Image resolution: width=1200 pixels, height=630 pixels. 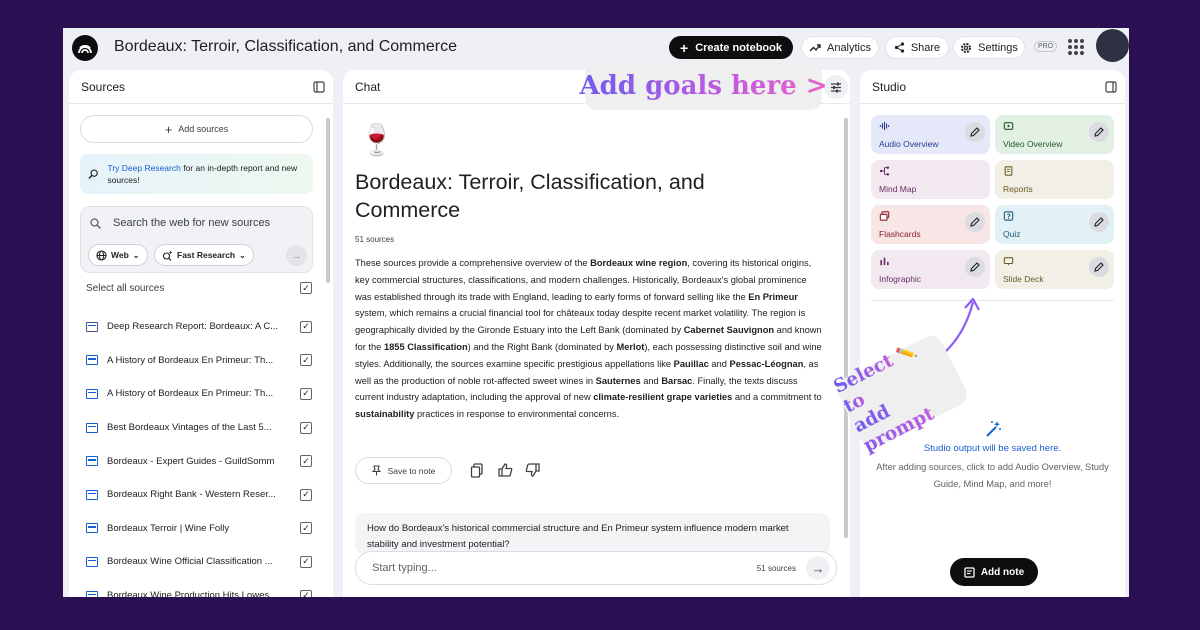 I want to click on source-item-label: Bordeaux Terroir | Wine Folly, so click(x=168, y=528).